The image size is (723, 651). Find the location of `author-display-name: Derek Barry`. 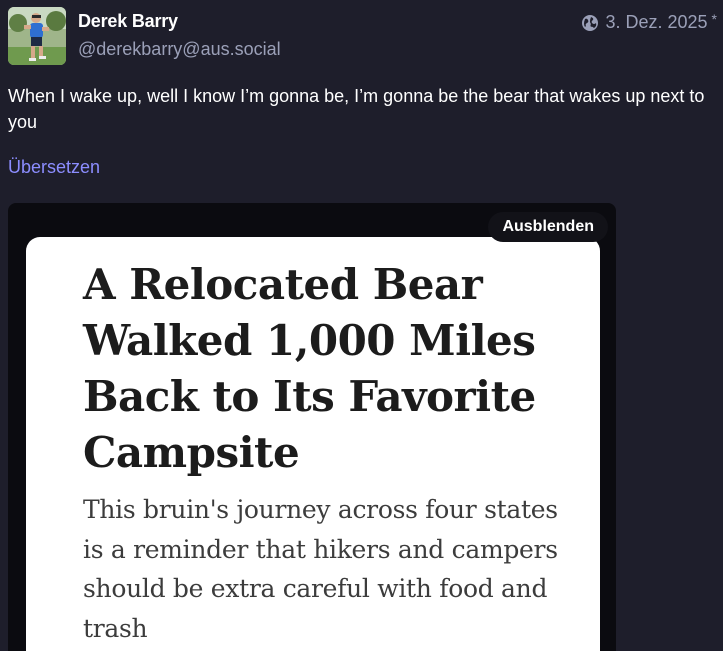

author-display-name: Derek Barry is located at coordinates (128, 21).